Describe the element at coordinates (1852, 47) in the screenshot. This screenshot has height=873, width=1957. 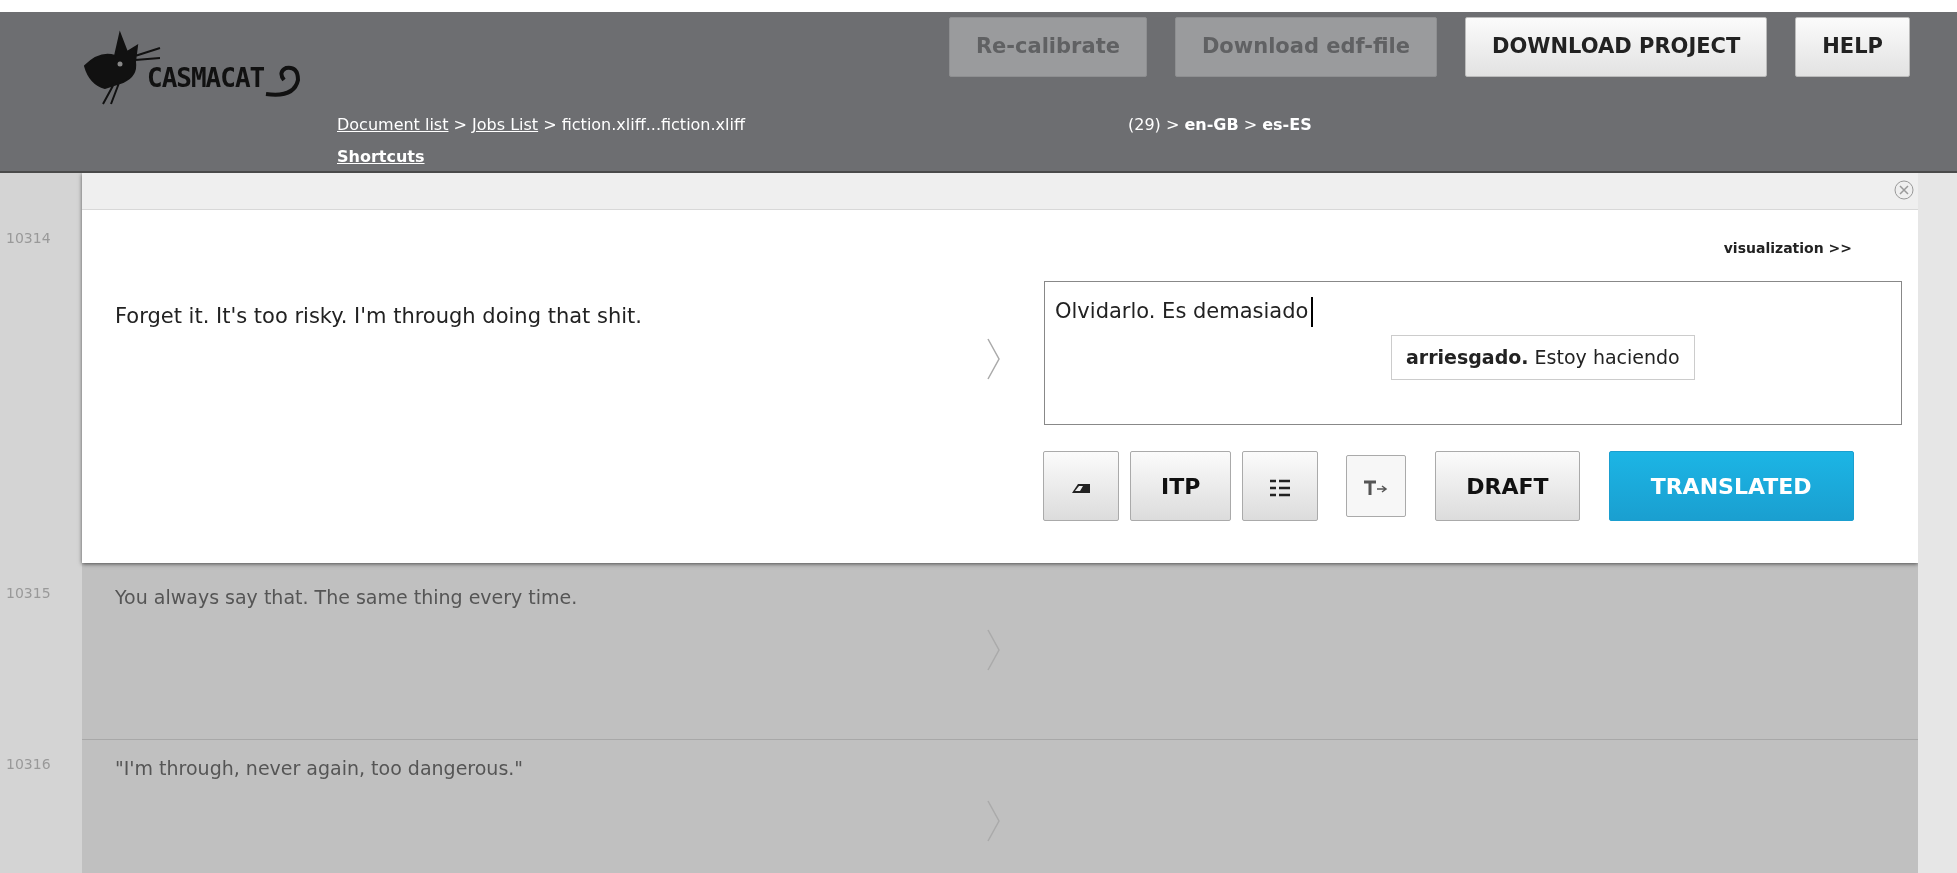
I see `header-button: HELP` at that location.